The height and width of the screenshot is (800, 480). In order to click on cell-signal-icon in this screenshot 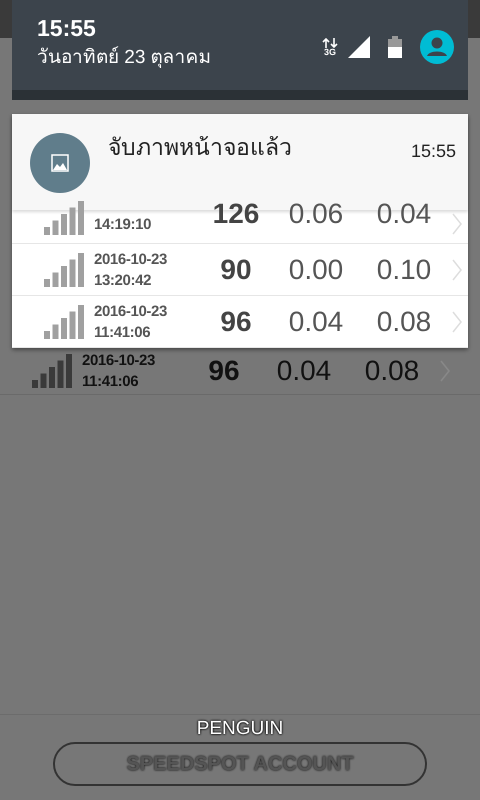, I will do `click(359, 47)`.